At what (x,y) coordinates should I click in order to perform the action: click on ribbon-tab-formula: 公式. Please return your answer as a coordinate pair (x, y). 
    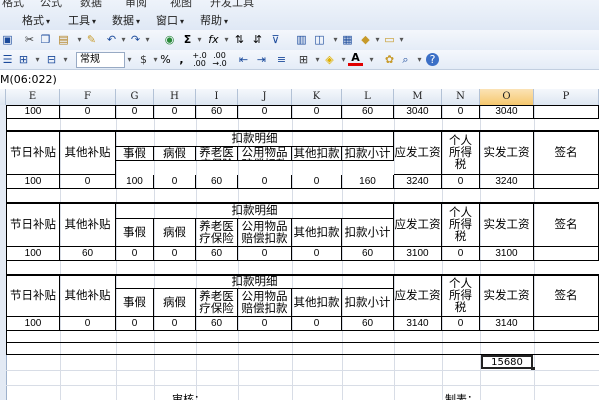
    Looking at the image, I should click on (51, 5).